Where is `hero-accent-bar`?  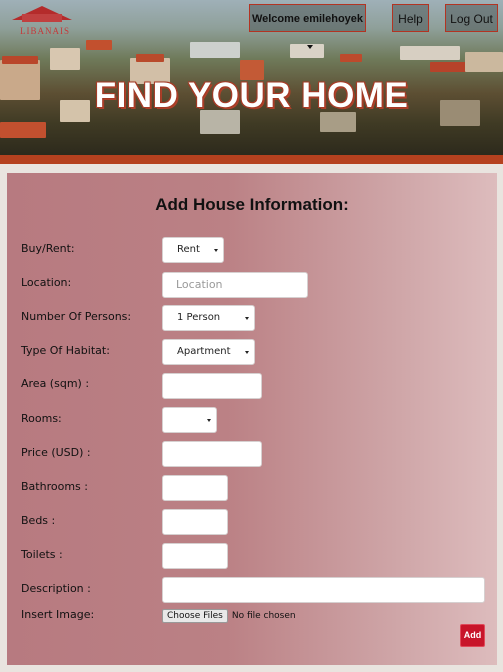
hero-accent-bar is located at coordinates (251, 159).